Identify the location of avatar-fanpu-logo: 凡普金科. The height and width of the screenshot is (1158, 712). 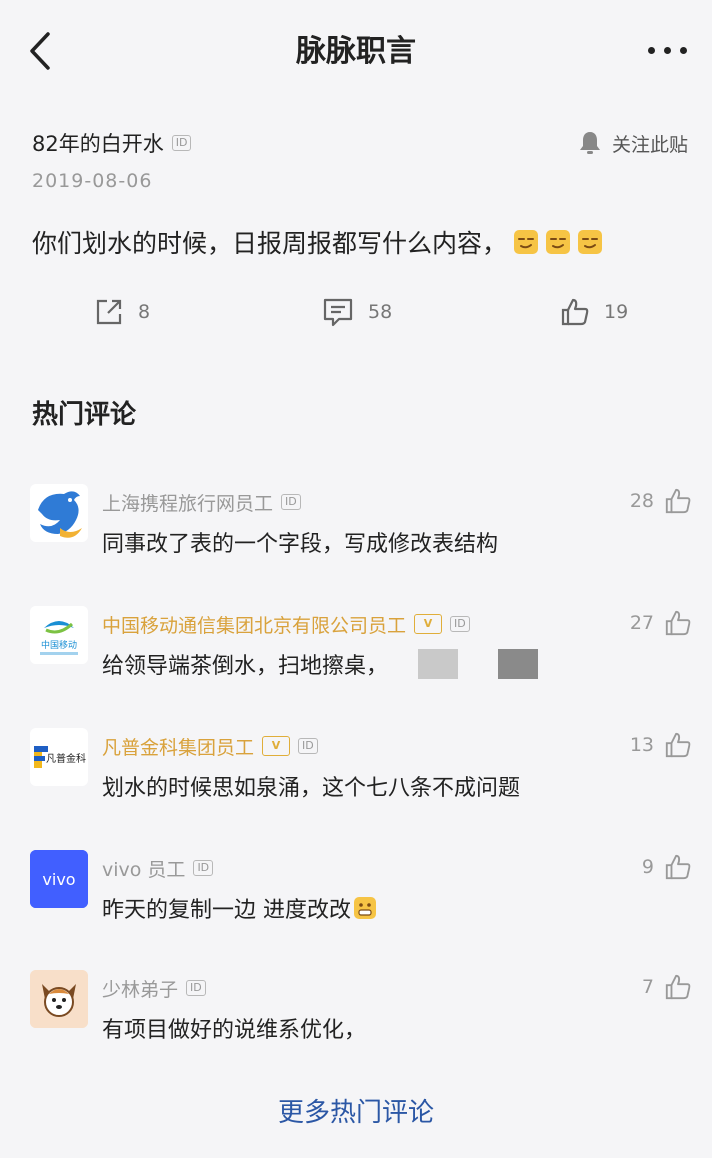
(59, 757).